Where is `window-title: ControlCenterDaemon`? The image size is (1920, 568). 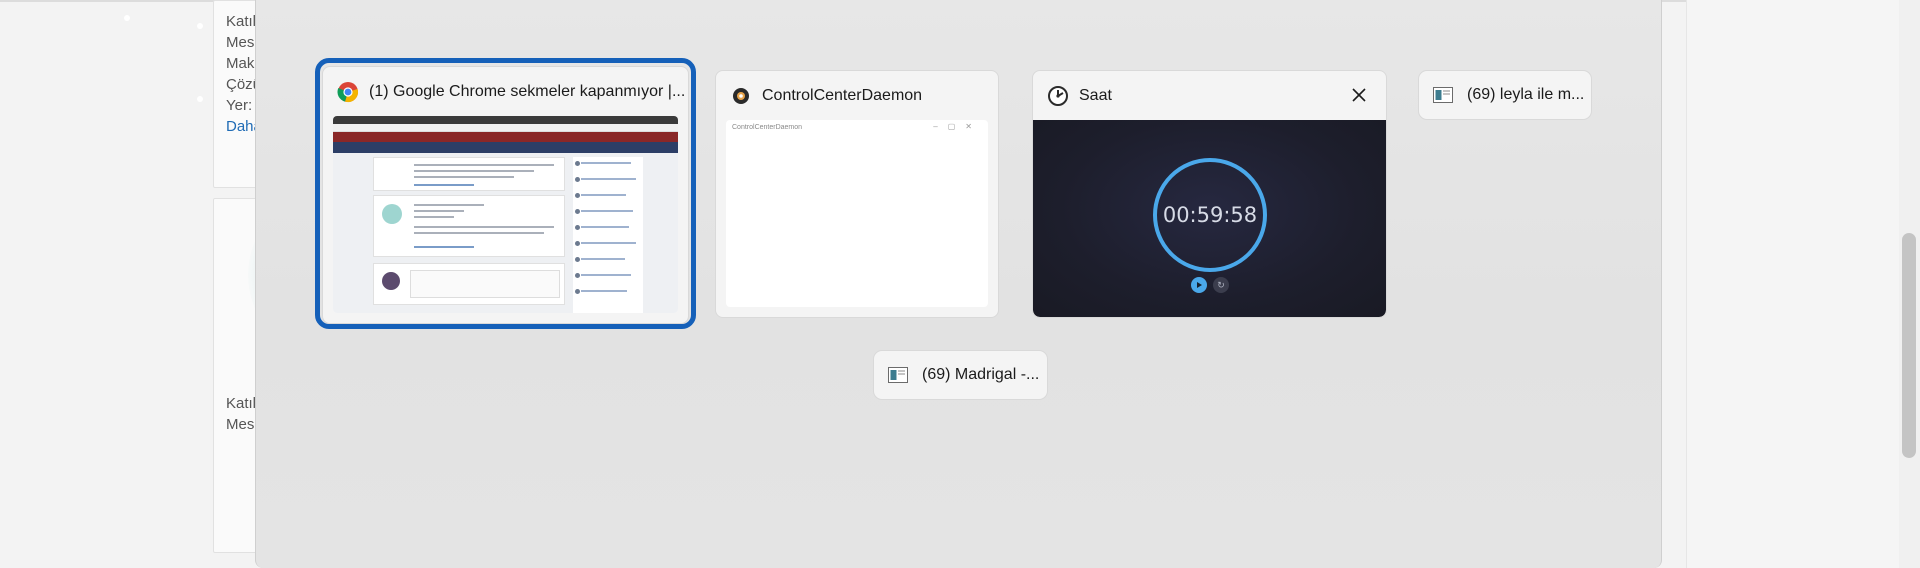 window-title: ControlCenterDaemon is located at coordinates (842, 95).